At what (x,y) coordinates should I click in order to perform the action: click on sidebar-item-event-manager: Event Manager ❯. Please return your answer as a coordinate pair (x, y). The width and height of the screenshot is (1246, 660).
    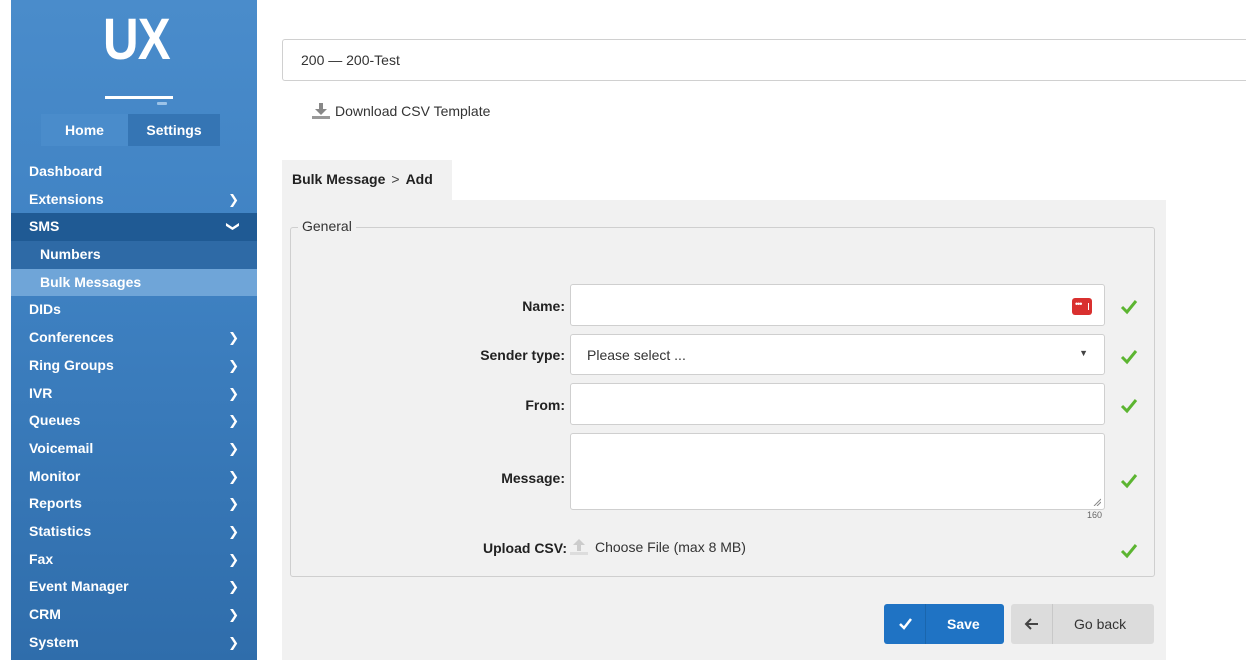
    Looking at the image, I should click on (134, 587).